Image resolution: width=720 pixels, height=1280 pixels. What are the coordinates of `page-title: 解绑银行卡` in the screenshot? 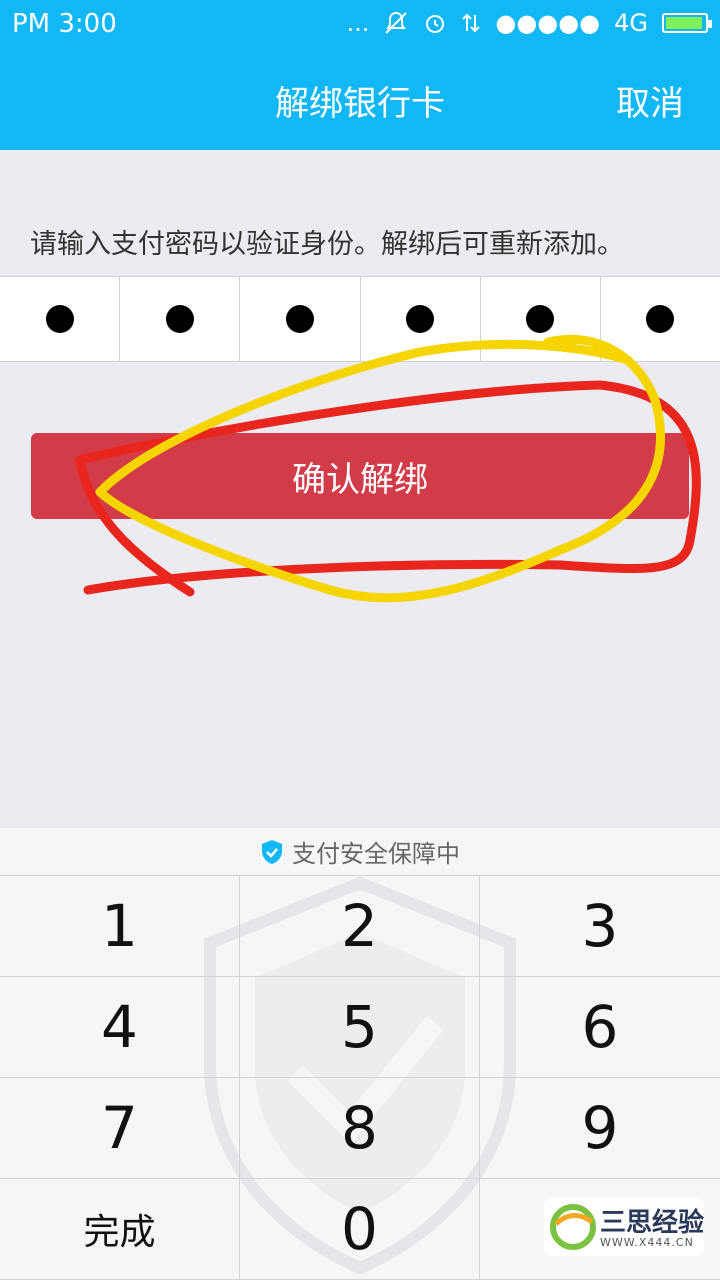 It's located at (360, 104).